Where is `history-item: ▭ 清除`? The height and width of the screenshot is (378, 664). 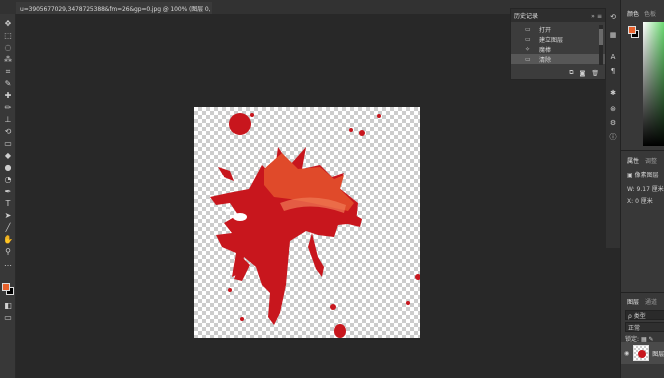
history-item: ▭ 清除 is located at coordinates (558, 59).